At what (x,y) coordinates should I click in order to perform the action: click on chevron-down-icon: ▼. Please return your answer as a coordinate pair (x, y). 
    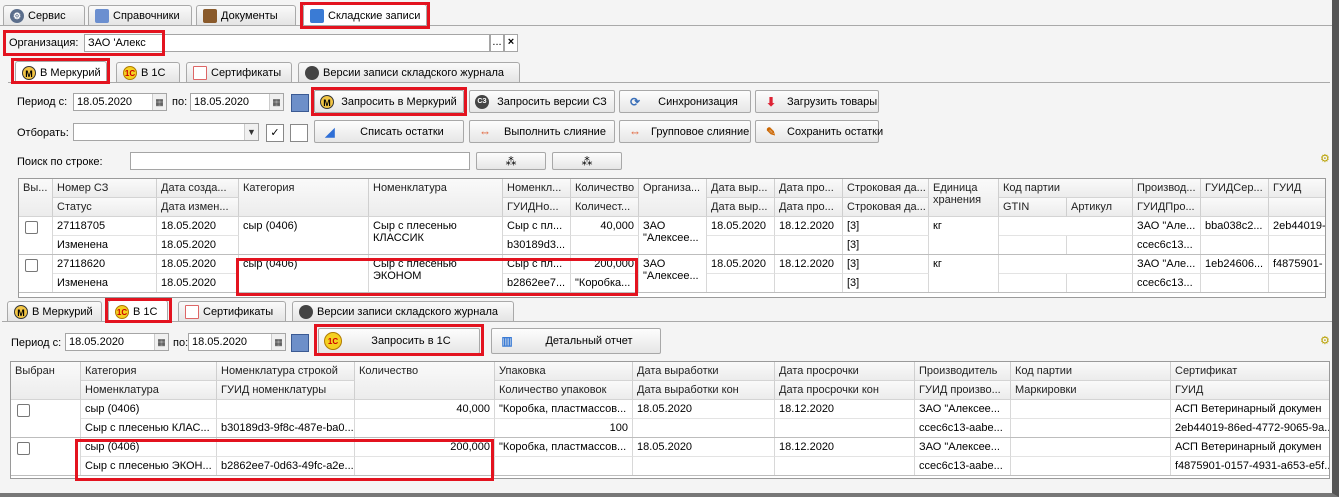
    Looking at the image, I should click on (251, 132).